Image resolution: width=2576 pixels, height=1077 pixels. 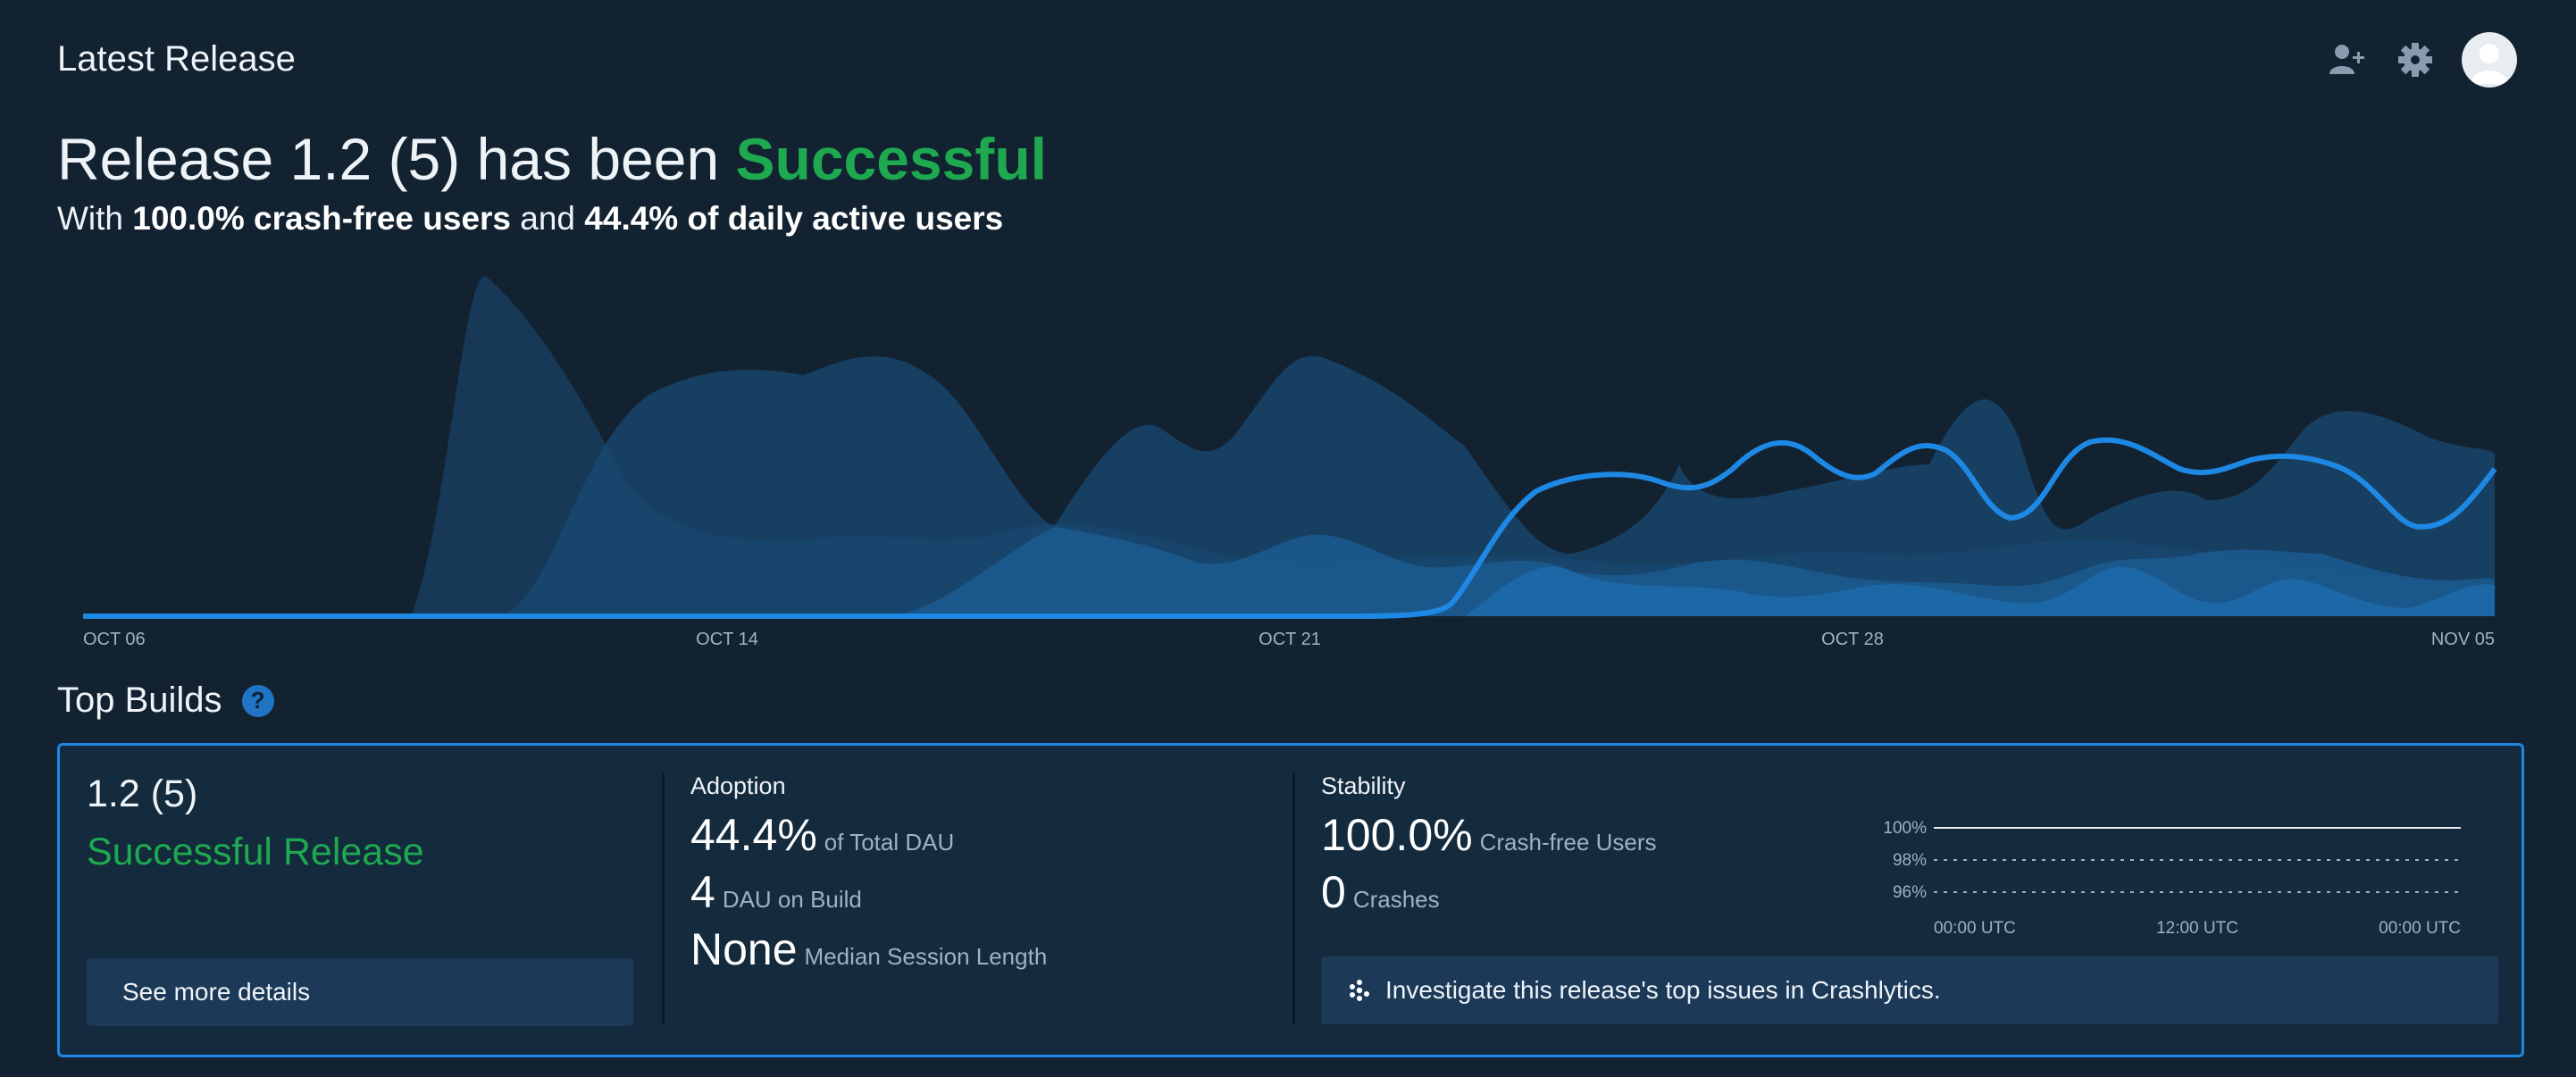 I want to click on crashes-value: 0, so click(x=1334, y=892).